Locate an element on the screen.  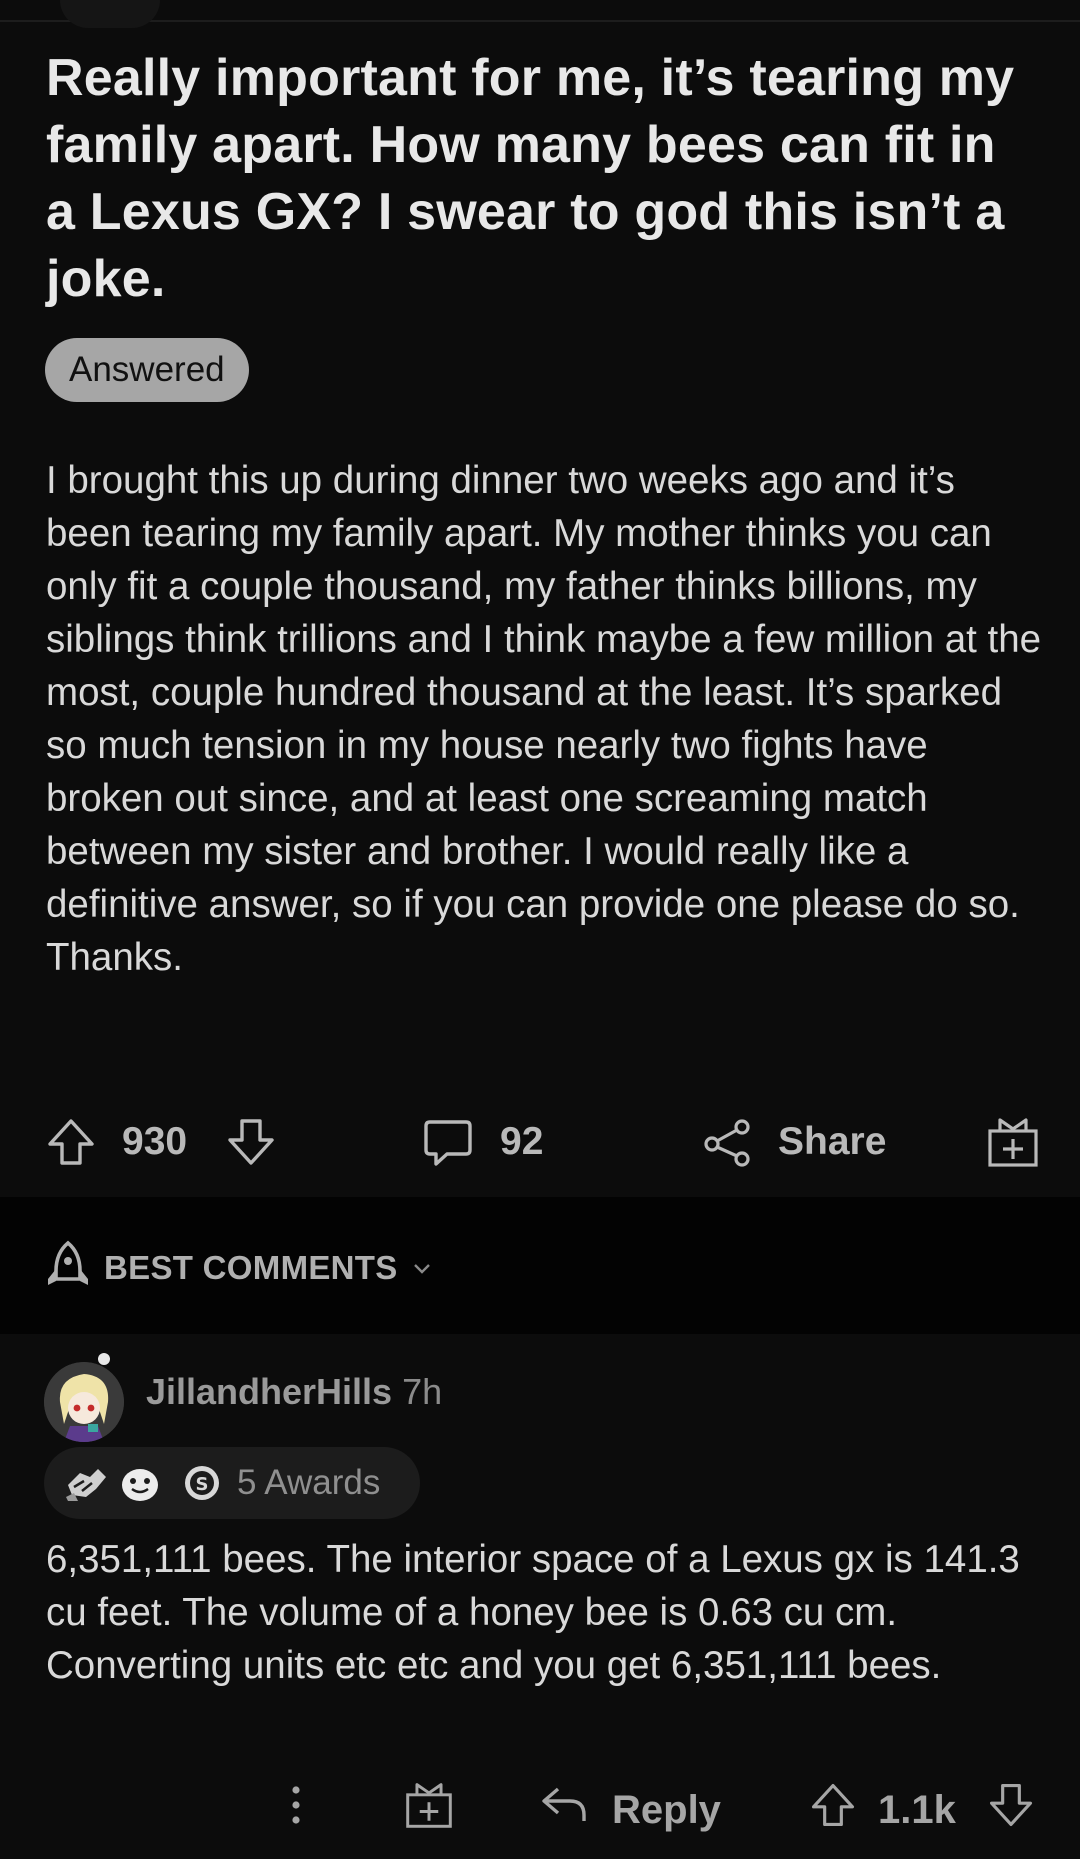
share-icon is located at coordinates (728, 1142).